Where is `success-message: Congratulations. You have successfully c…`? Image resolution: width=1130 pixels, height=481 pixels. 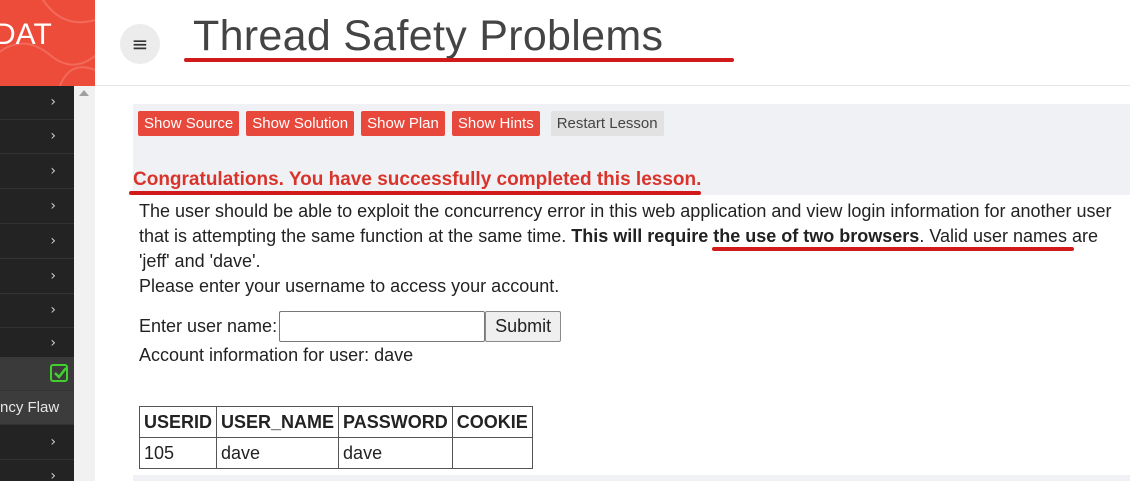 success-message: Congratulations. You have successfully c… is located at coordinates (417, 179).